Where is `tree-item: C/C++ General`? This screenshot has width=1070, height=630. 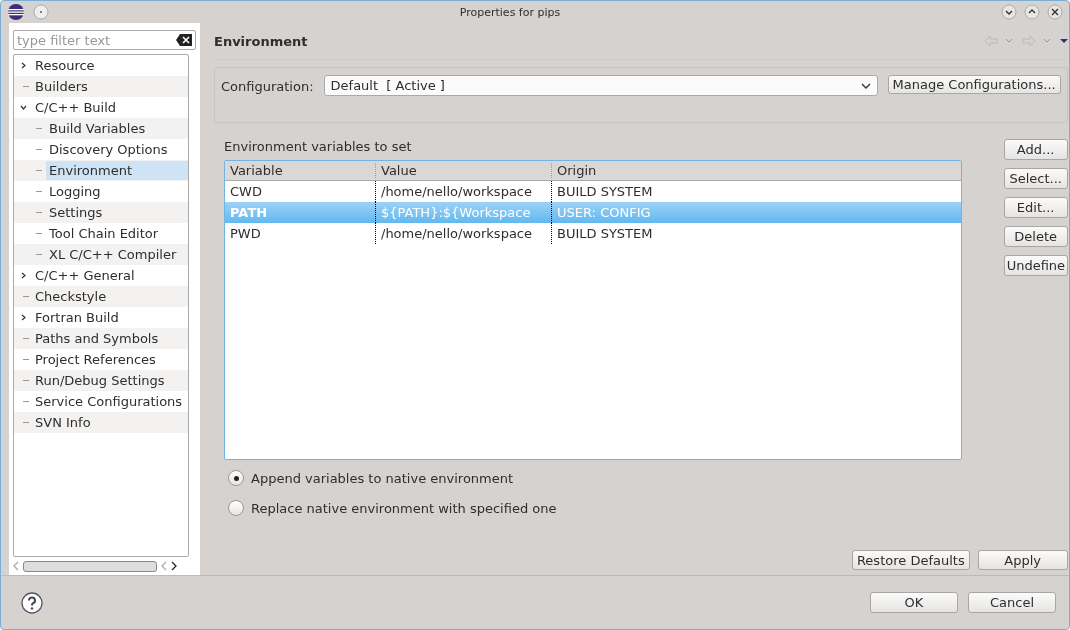
tree-item: C/C++ General is located at coordinates (85, 275).